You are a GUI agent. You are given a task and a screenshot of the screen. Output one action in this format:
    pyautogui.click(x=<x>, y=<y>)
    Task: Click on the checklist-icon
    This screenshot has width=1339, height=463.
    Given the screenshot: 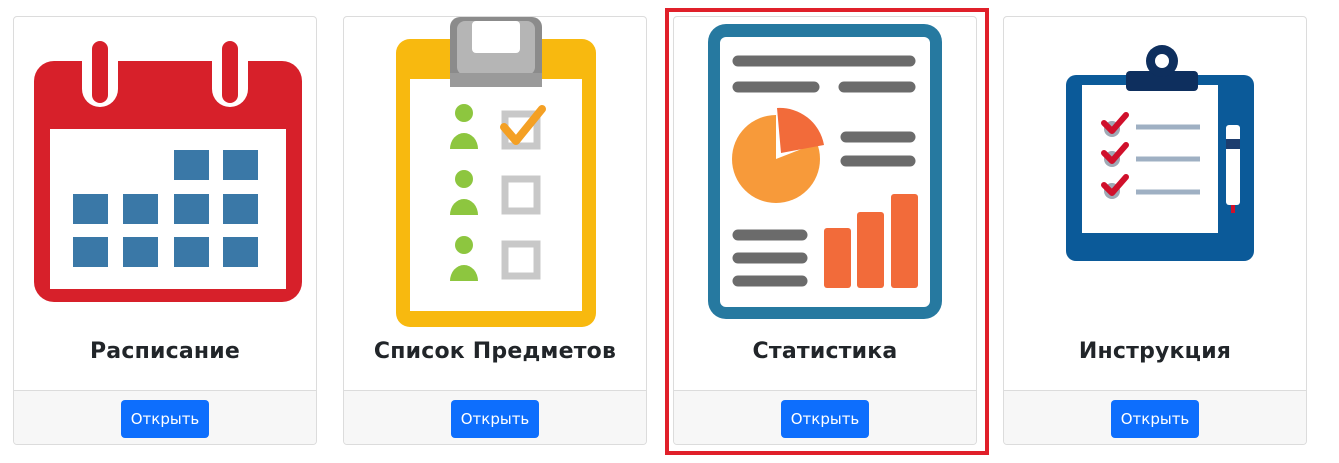 What is the action you would take?
    pyautogui.click(x=496, y=172)
    